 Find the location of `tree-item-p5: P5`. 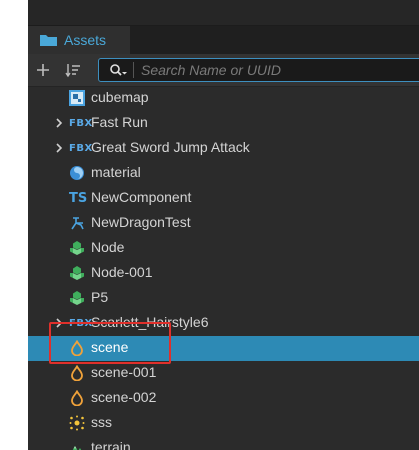

tree-item-p5: P5 is located at coordinates (223, 298).